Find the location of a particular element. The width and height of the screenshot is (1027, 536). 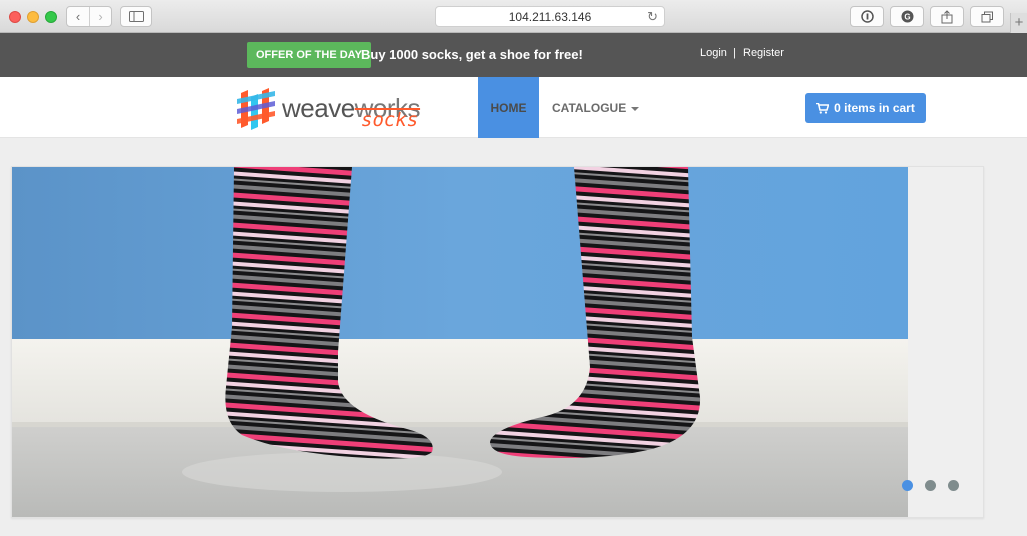

url-text: 104.211.63.146 is located at coordinates (550, 16).